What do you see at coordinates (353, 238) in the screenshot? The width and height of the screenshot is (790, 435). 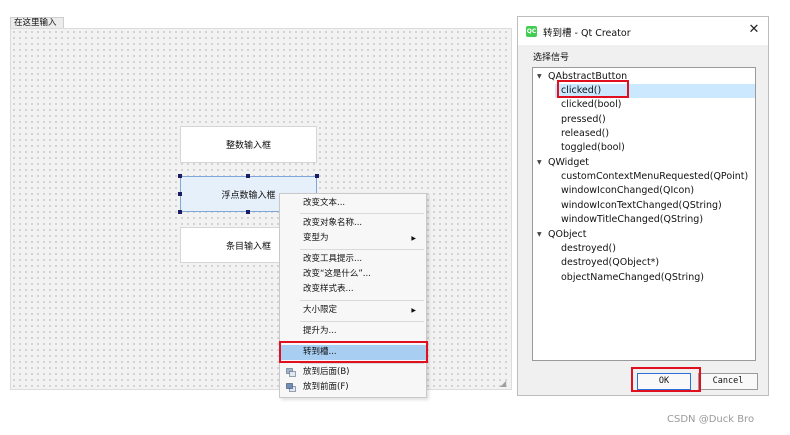 I see `menu-item-morph-into: 变型为 ▶` at bounding box center [353, 238].